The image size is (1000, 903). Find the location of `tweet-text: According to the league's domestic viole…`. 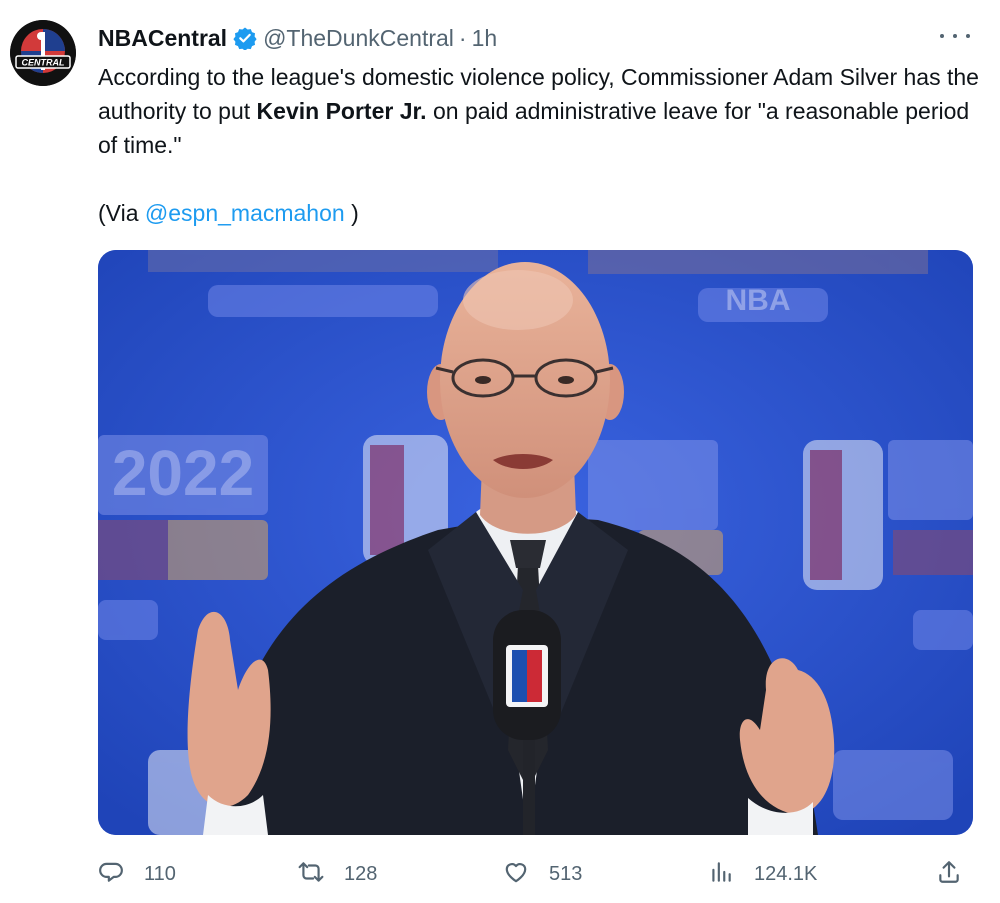

tweet-text: According to the league's domestic viole… is located at coordinates (543, 111).